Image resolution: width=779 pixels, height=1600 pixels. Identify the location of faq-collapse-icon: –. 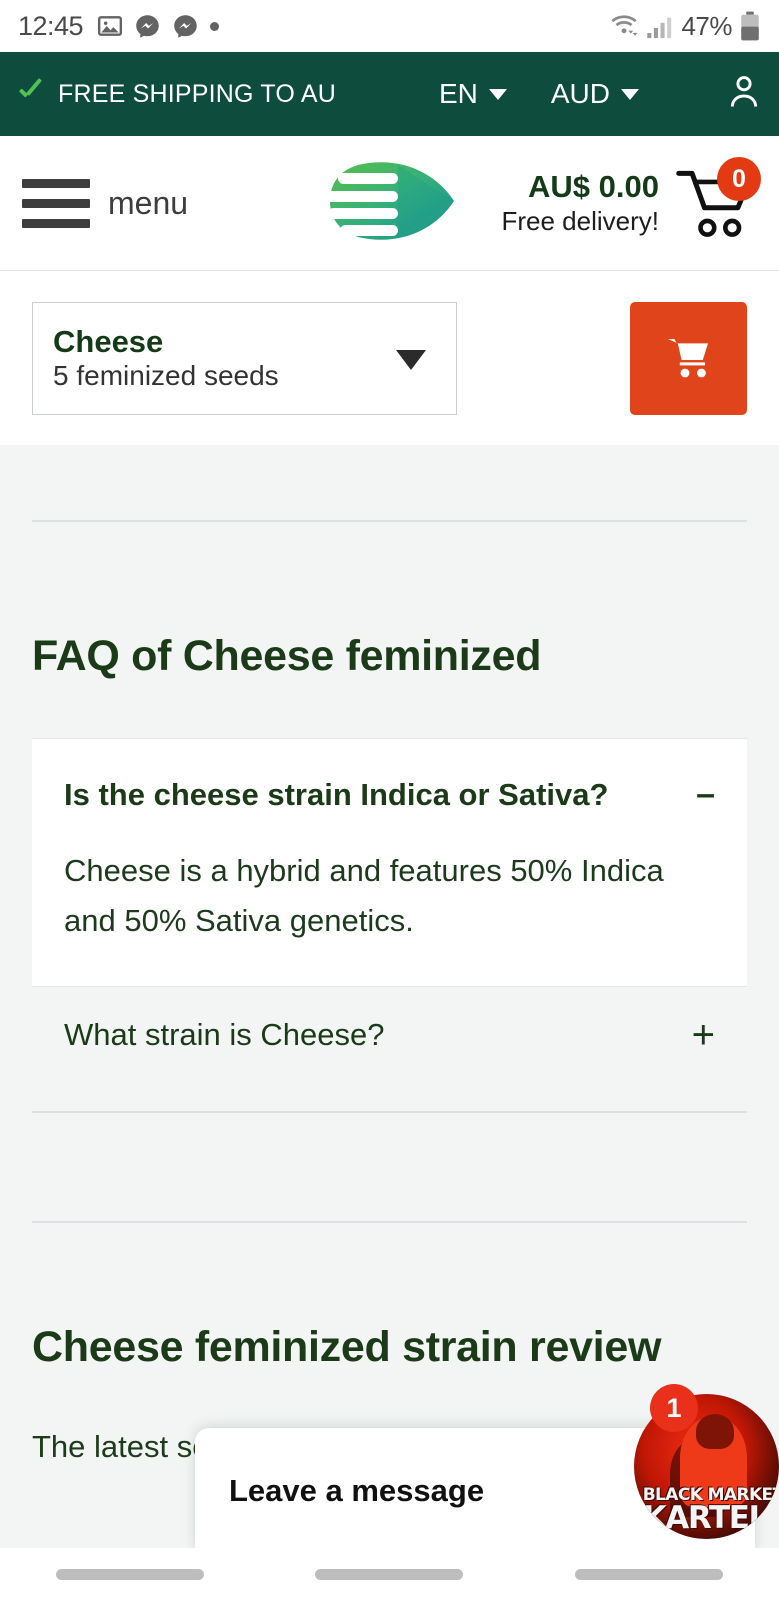
(696, 794).